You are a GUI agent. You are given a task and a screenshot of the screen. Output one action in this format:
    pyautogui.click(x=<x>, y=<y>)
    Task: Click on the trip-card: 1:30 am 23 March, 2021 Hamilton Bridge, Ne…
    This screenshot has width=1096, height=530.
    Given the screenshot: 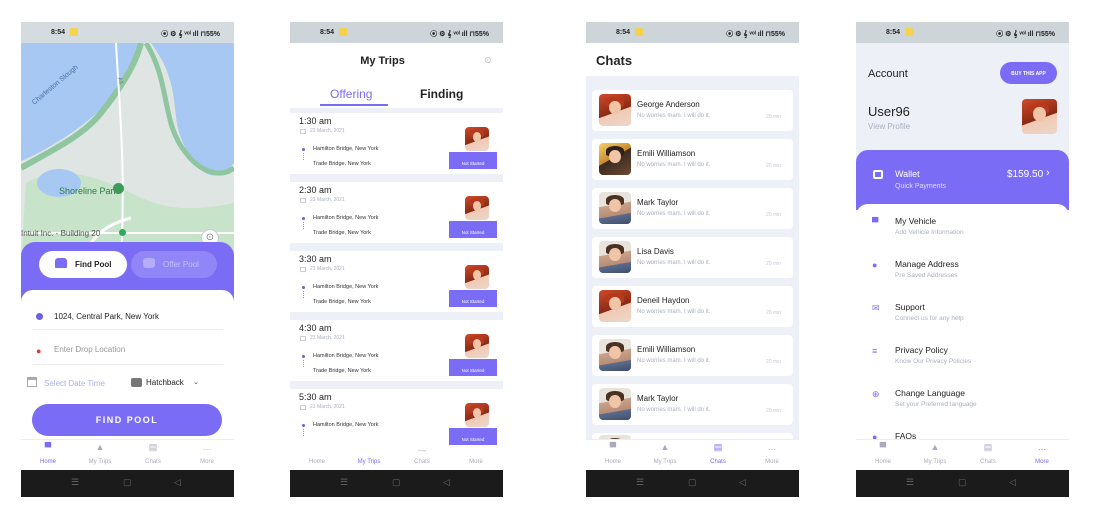 What is the action you would take?
    pyautogui.click(x=396, y=143)
    